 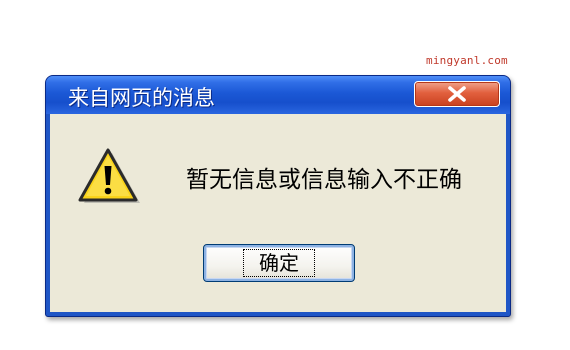 I want to click on close-icon, so click(x=457, y=94).